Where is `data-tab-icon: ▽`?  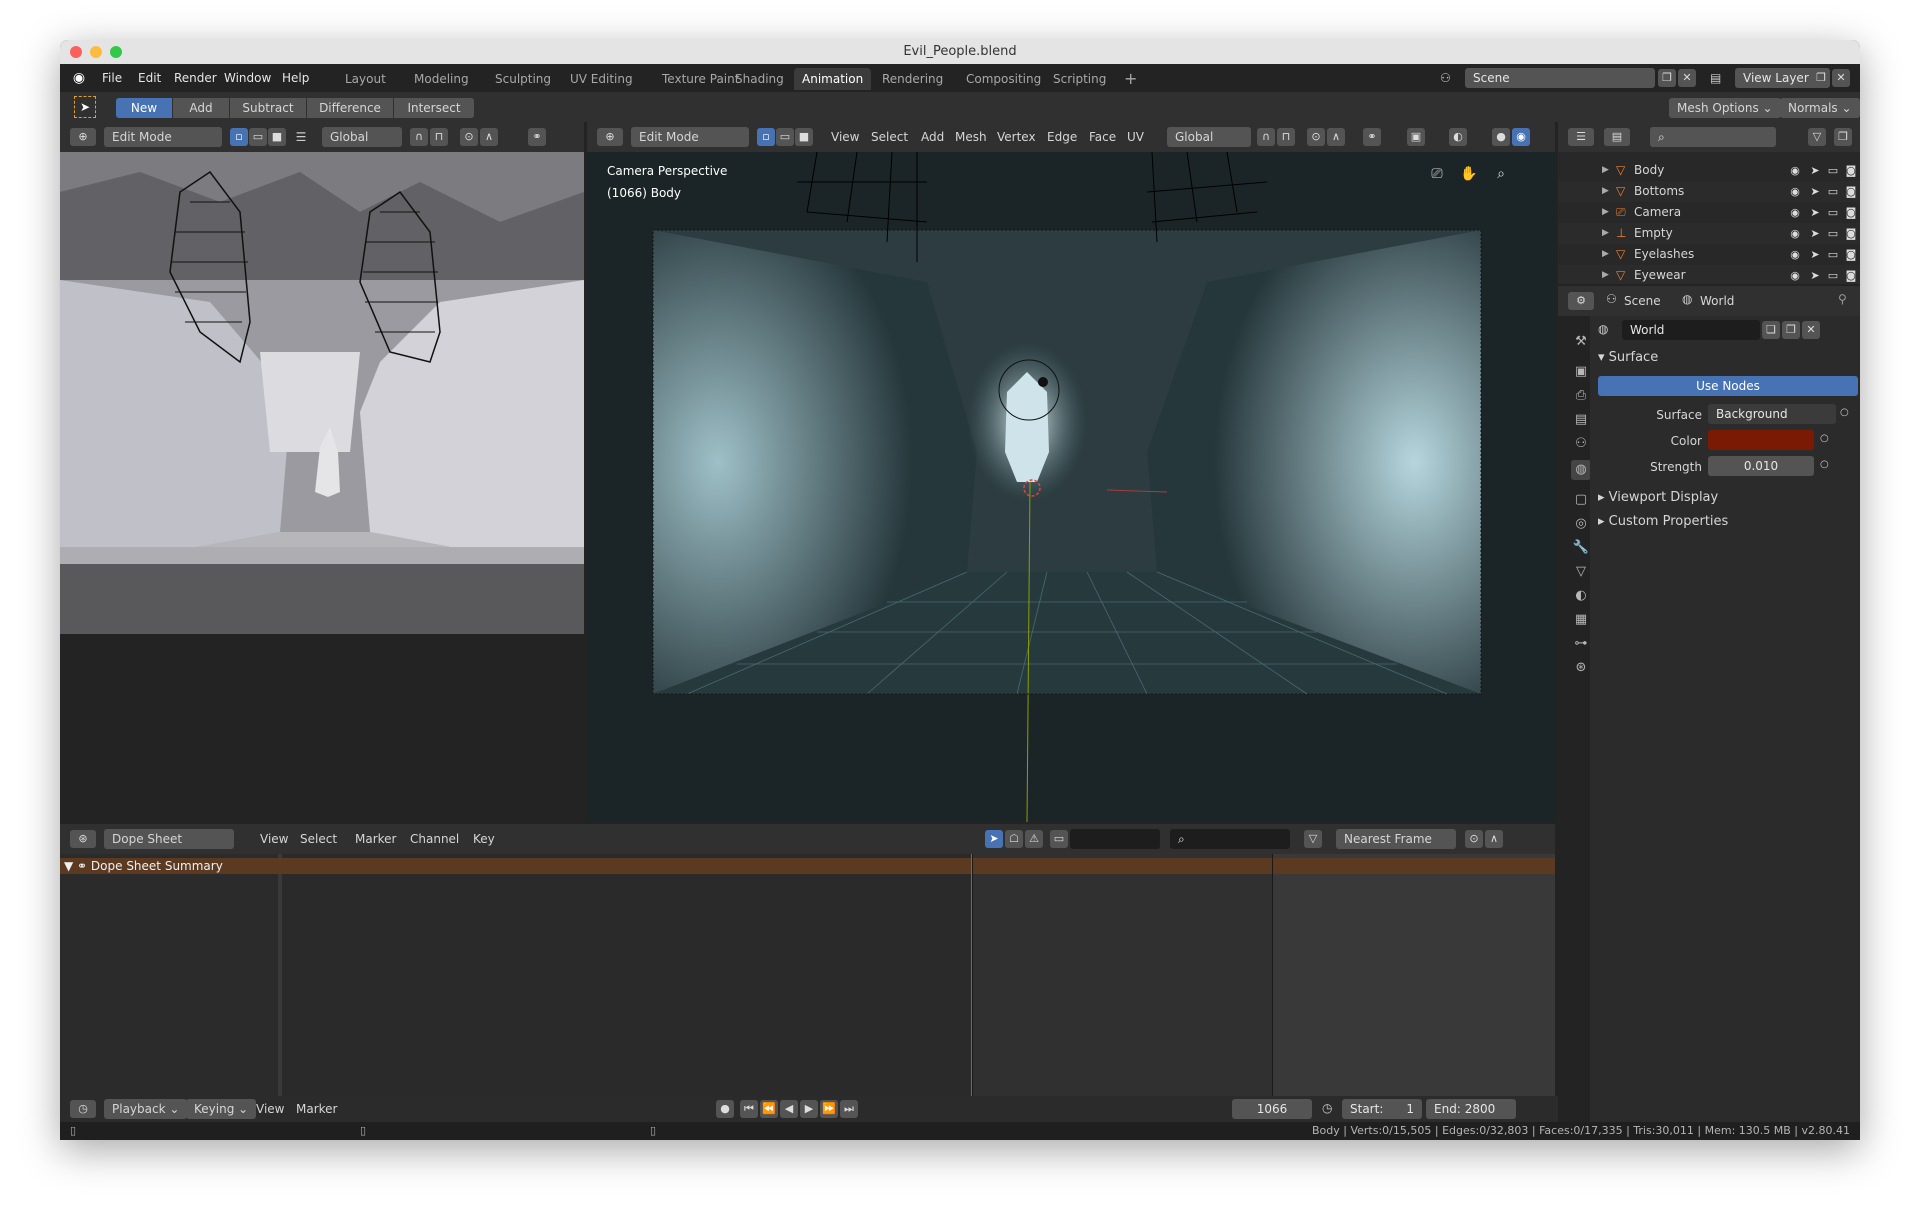 data-tab-icon: ▽ is located at coordinates (1581, 572).